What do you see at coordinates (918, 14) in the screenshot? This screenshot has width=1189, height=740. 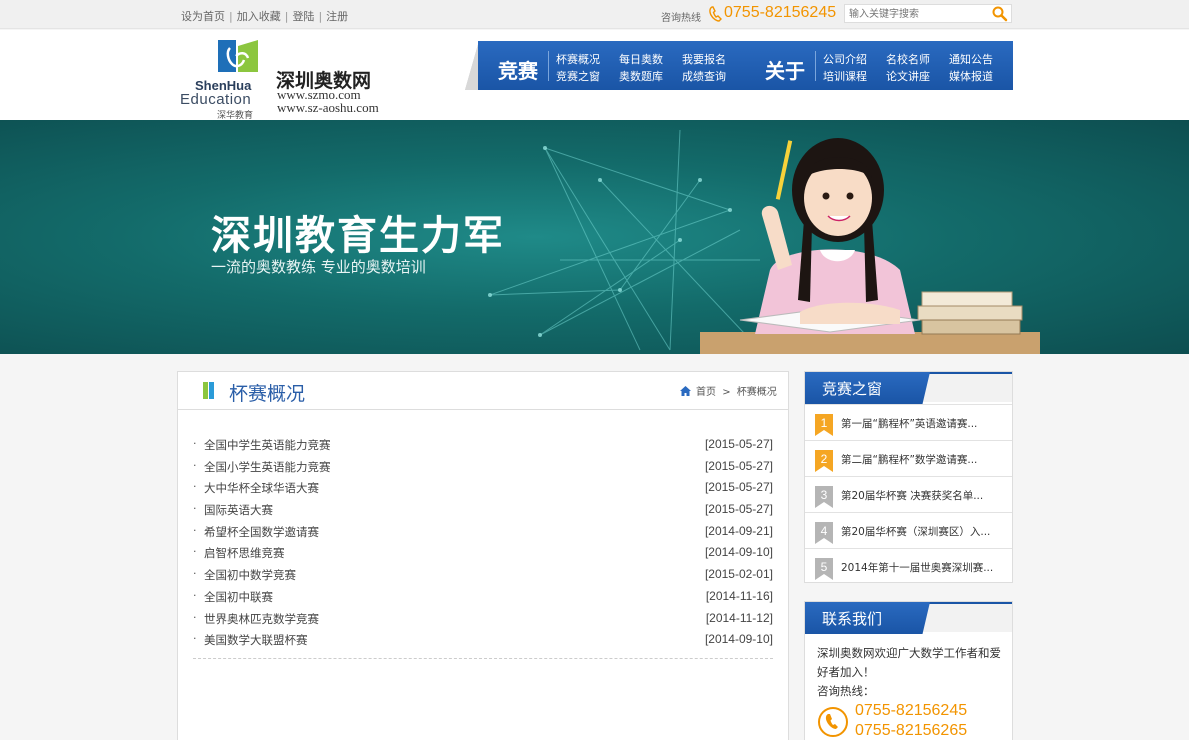 I see `search-input` at bounding box center [918, 14].